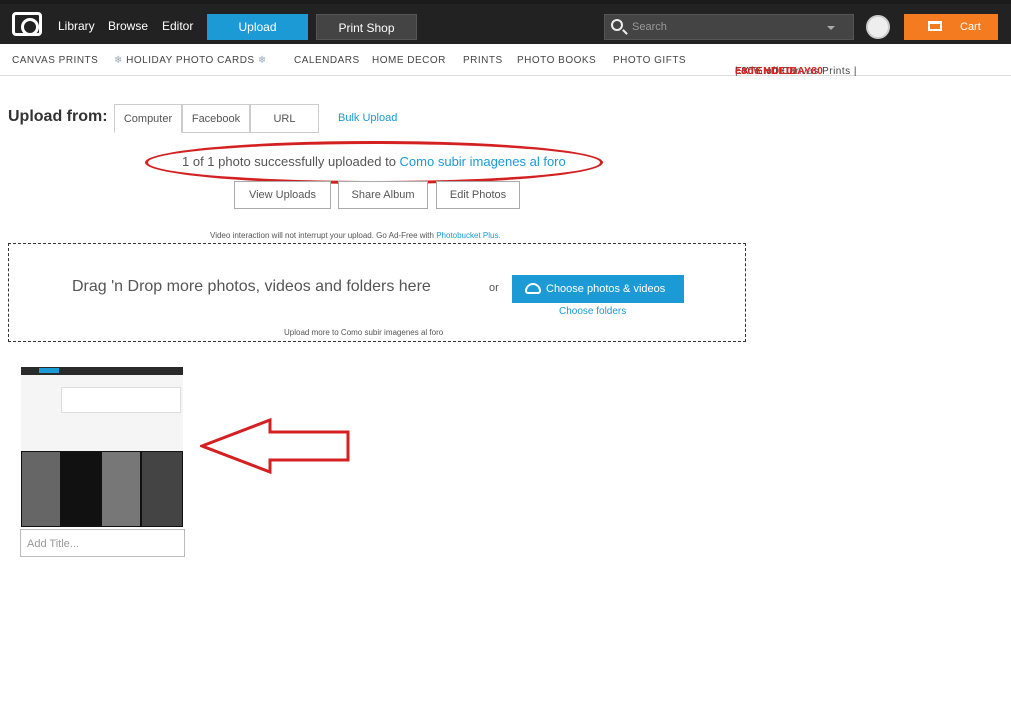 The height and width of the screenshot is (722, 1011). What do you see at coordinates (533, 288) in the screenshot?
I see `cloud-upload-icon` at bounding box center [533, 288].